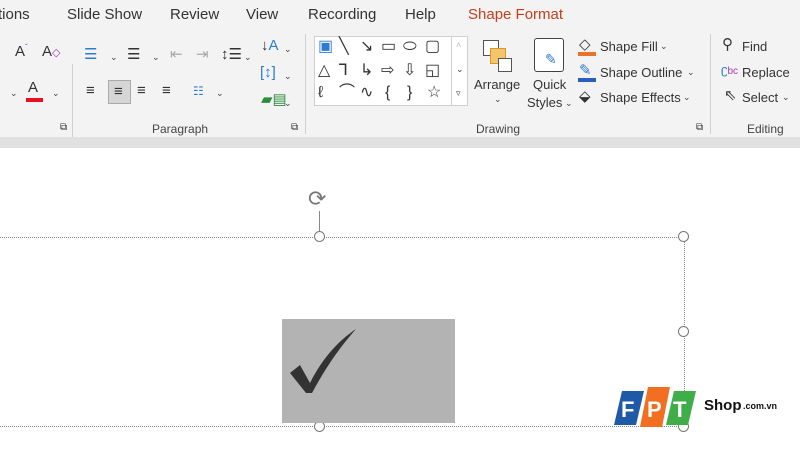  What do you see at coordinates (231, 54) in the screenshot?
I see `line-spacing-icon: ↕☰` at bounding box center [231, 54].